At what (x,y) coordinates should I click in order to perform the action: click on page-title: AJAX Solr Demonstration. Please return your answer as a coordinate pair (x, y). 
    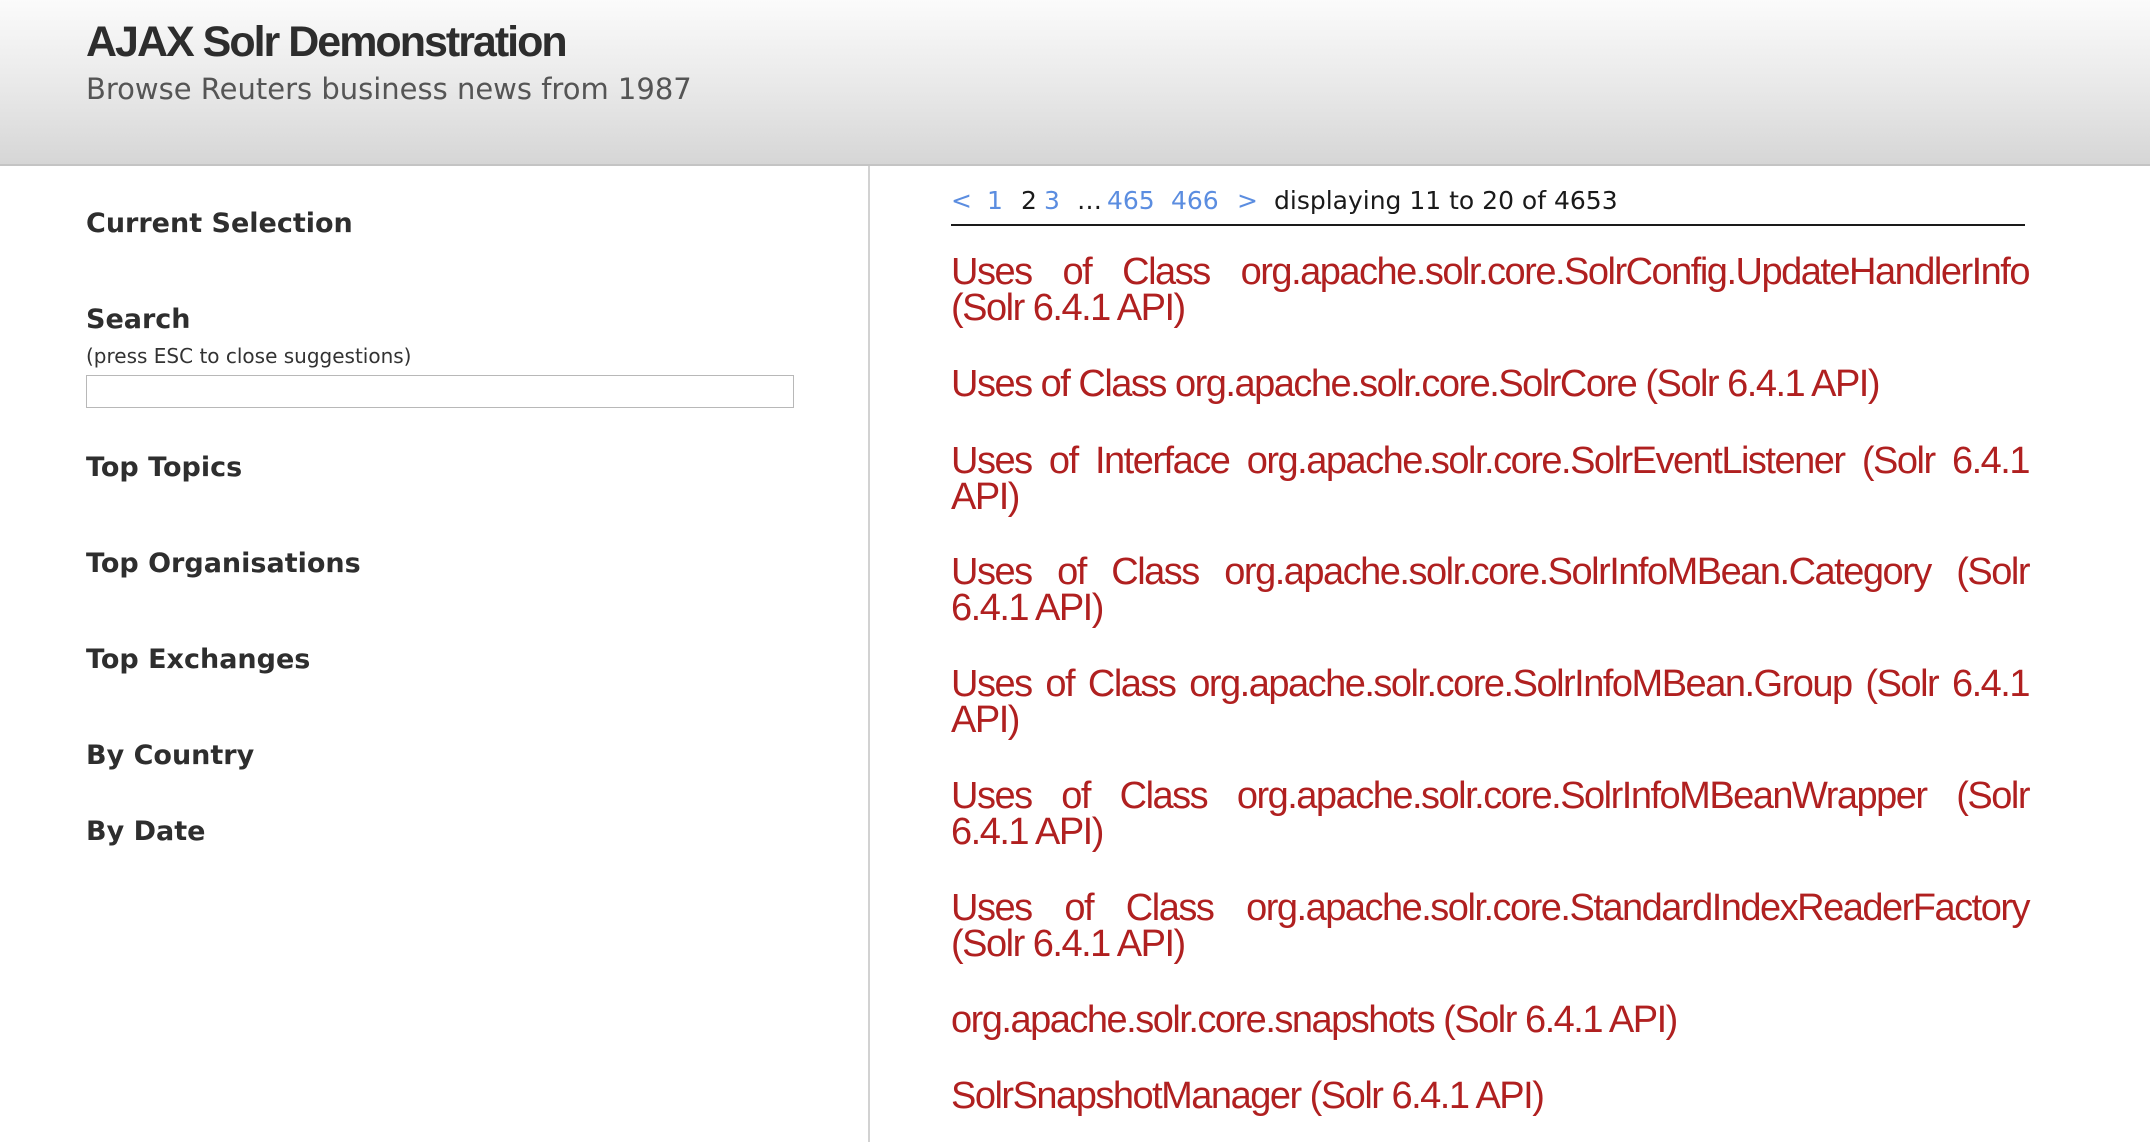
    Looking at the image, I should click on (327, 42).